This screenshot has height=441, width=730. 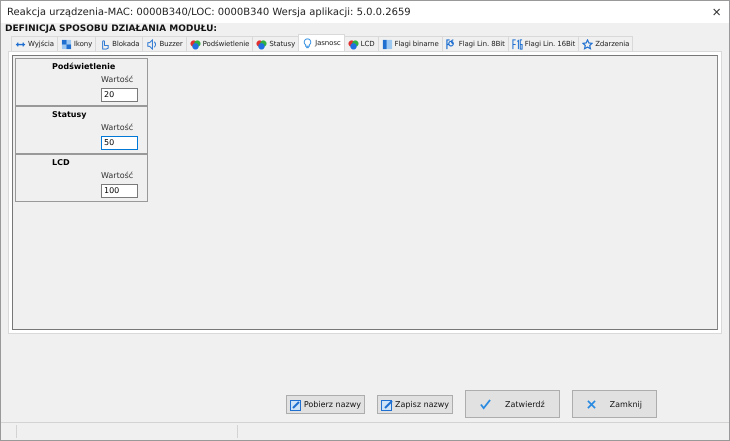 I want to click on checkmark-icon, so click(x=486, y=404).